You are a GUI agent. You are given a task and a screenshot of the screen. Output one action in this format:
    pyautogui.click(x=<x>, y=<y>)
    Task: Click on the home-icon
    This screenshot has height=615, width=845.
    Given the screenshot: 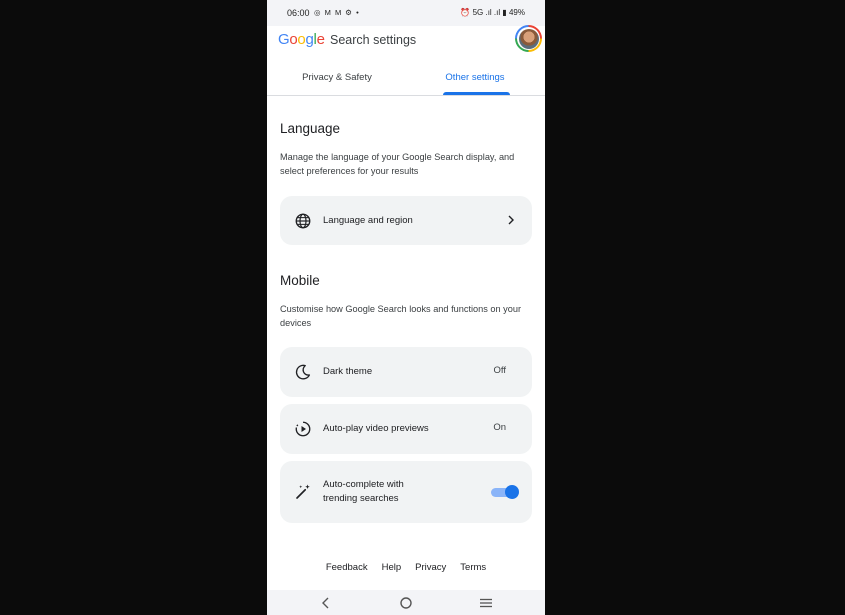 What is the action you would take?
    pyautogui.click(x=406, y=603)
    